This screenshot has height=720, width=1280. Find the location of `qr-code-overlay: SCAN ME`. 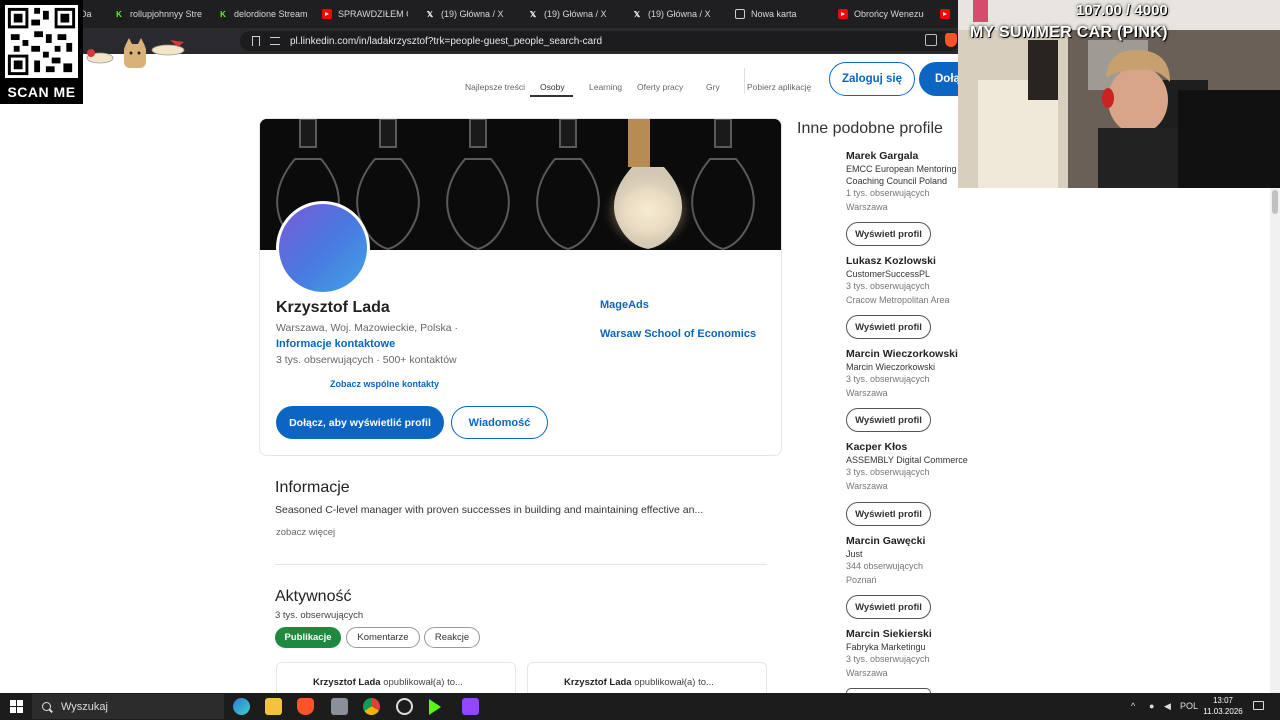

qr-code-overlay: SCAN ME is located at coordinates (41, 52).